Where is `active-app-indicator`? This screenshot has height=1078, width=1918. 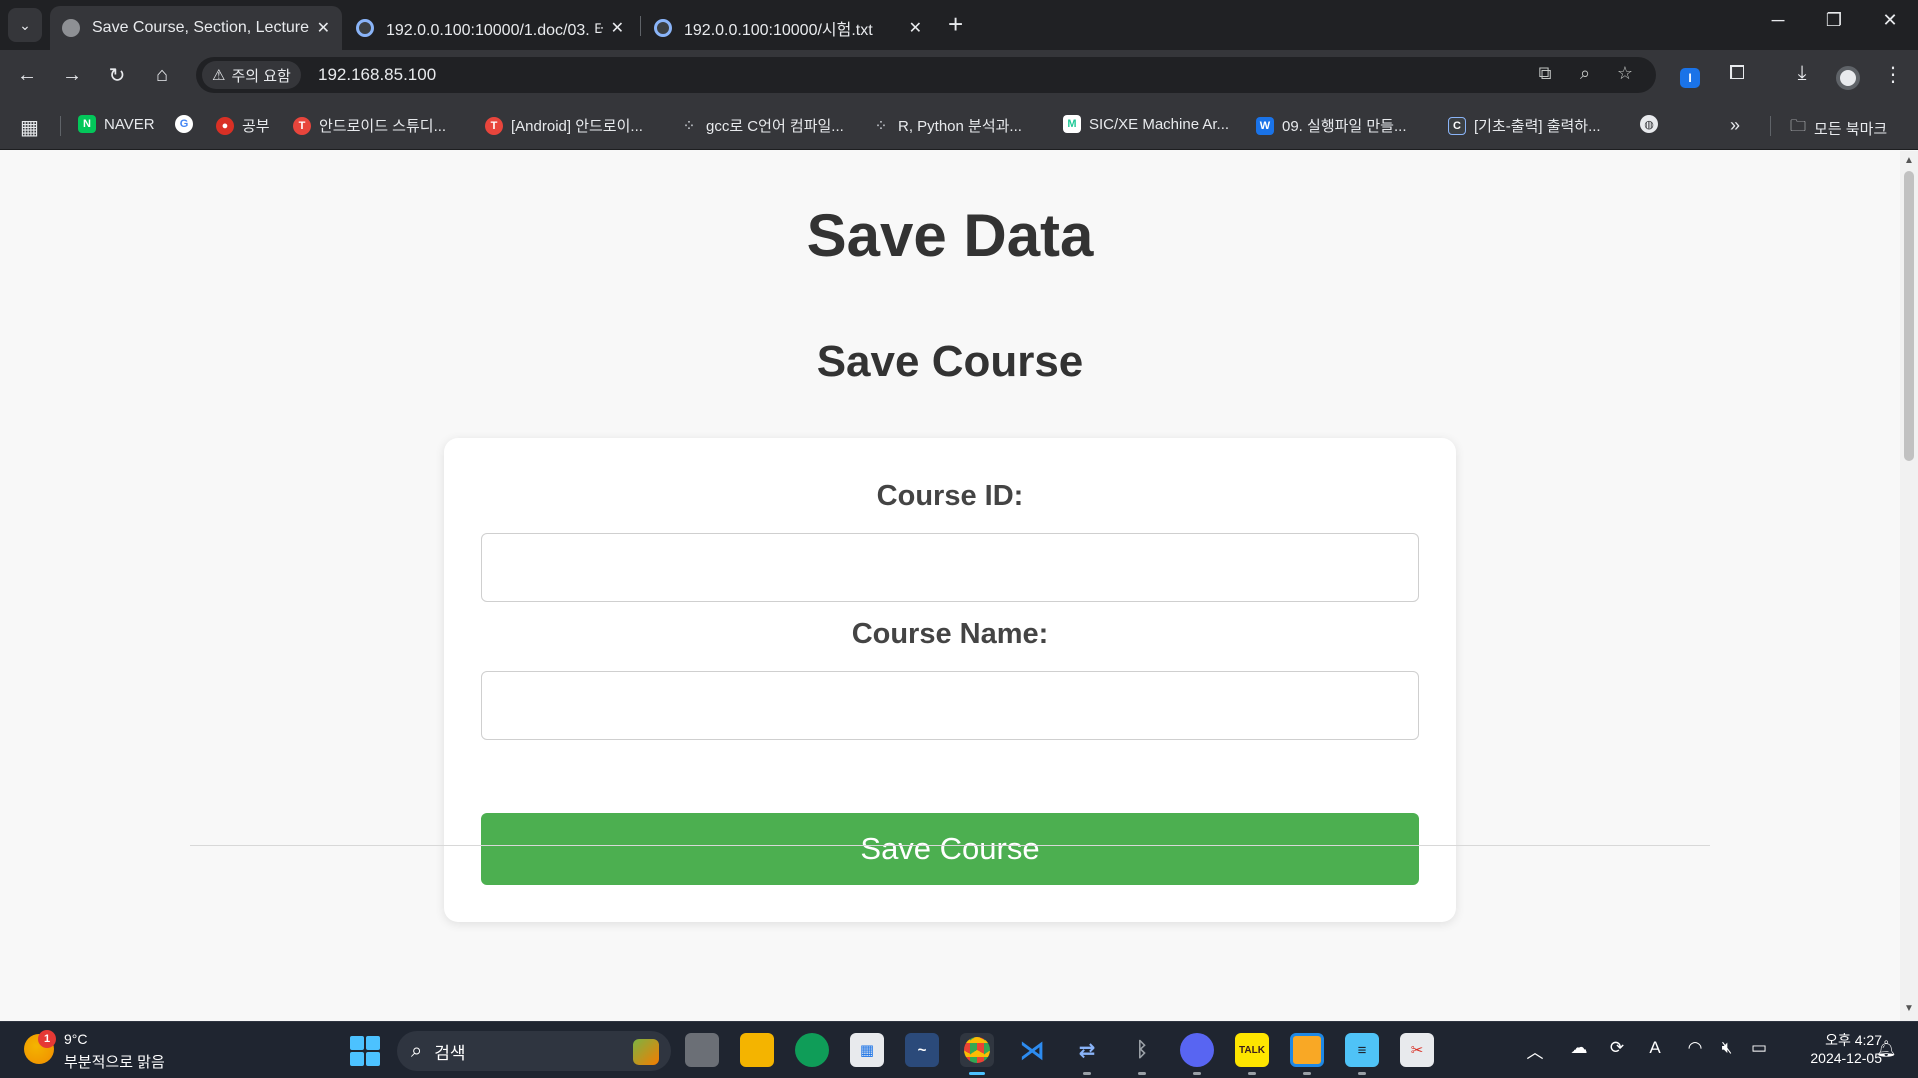 active-app-indicator is located at coordinates (977, 1073).